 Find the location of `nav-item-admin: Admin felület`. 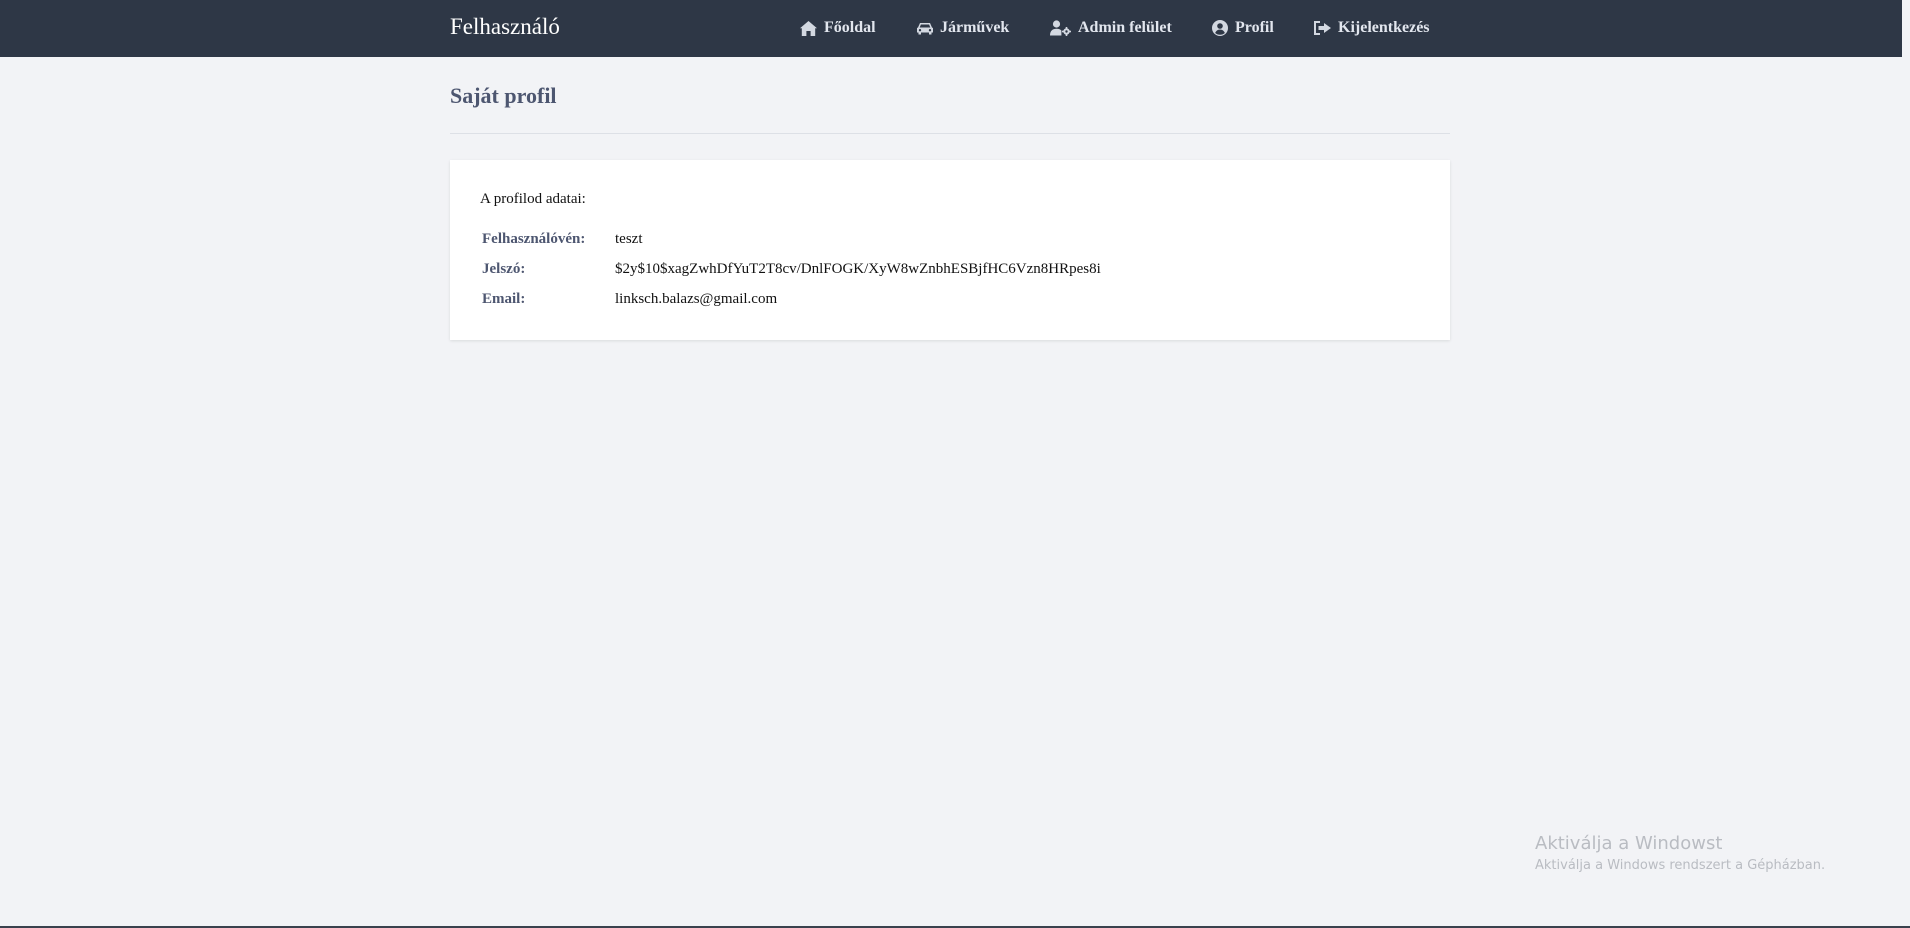

nav-item-admin: Admin felület is located at coordinates (1111, 28).